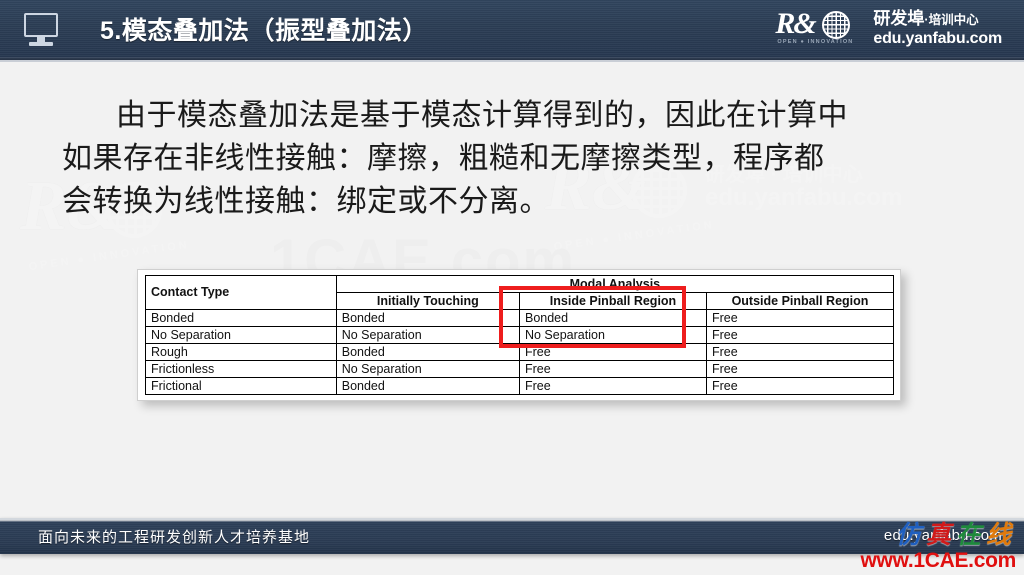 This screenshot has height=575, width=1024. I want to click on monitor-screen, so click(41, 25).